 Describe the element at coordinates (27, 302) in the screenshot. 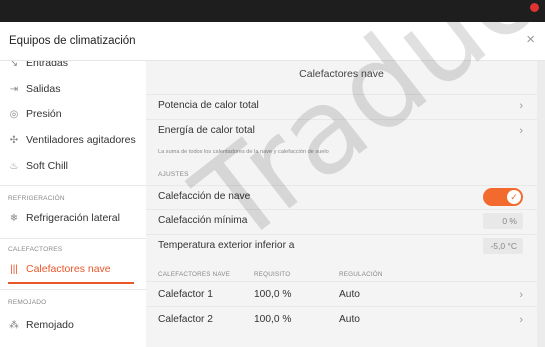

I see `section-remojado: REMOJADO` at that location.